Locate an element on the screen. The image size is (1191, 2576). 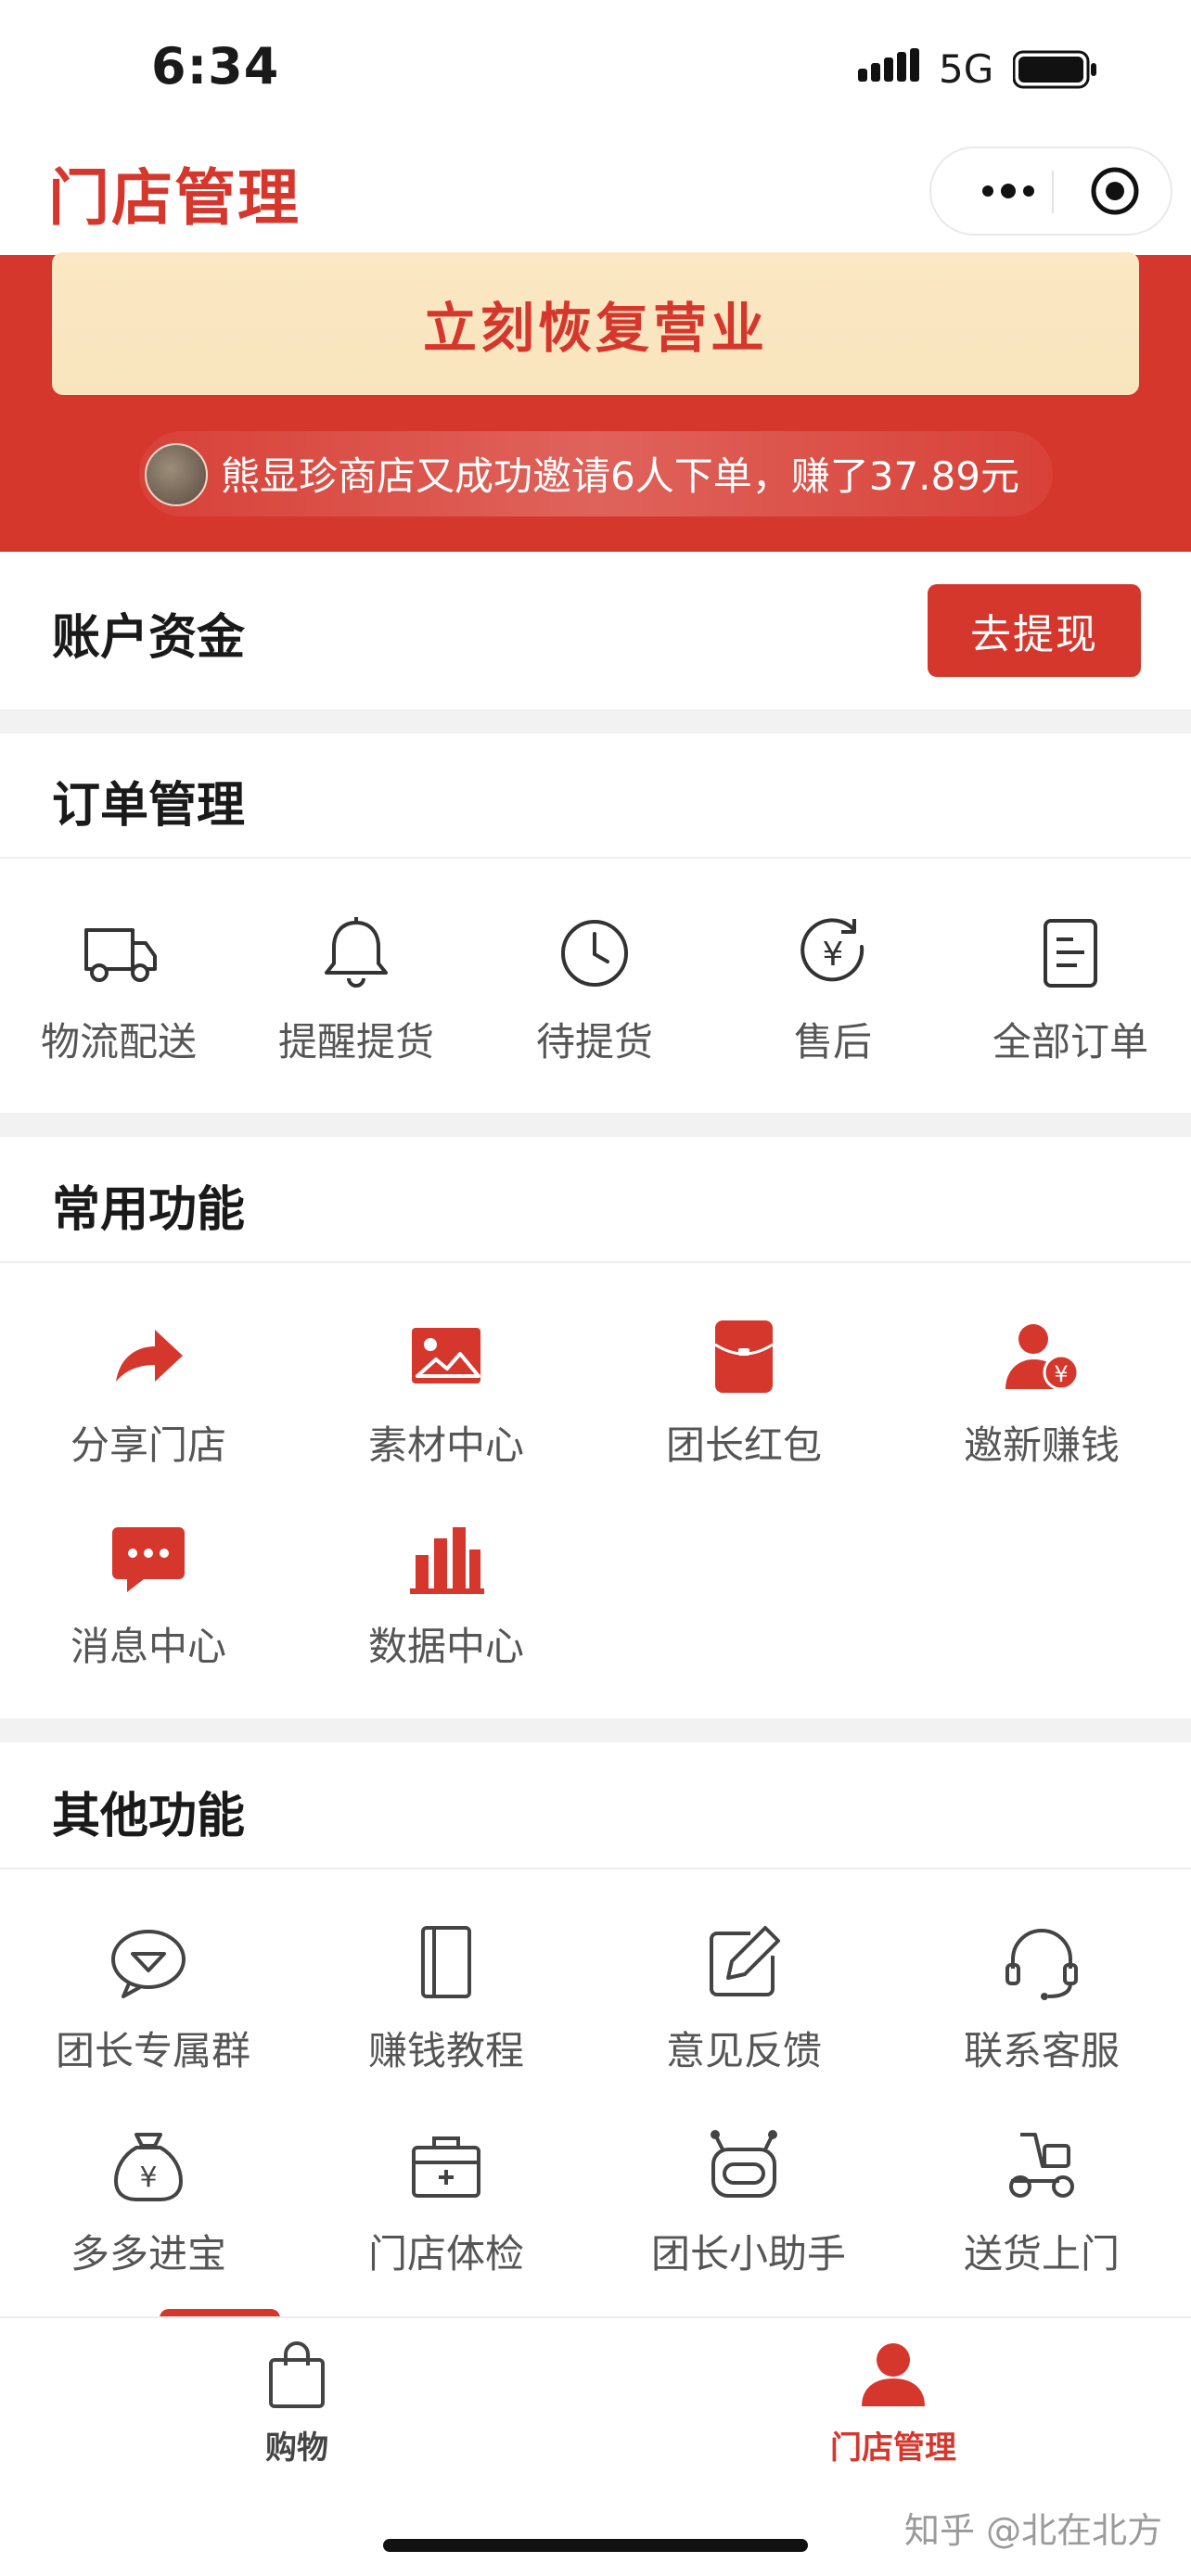
money-bag-icon: ¥ is located at coordinates (148, 2167).